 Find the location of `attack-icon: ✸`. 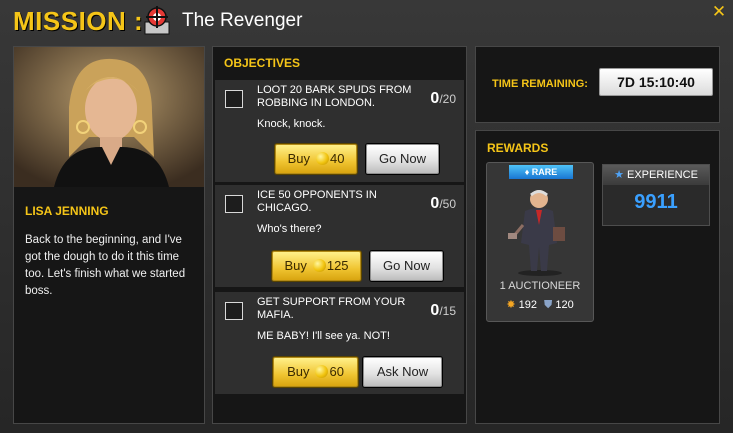

attack-icon: ✸ is located at coordinates (511, 305).